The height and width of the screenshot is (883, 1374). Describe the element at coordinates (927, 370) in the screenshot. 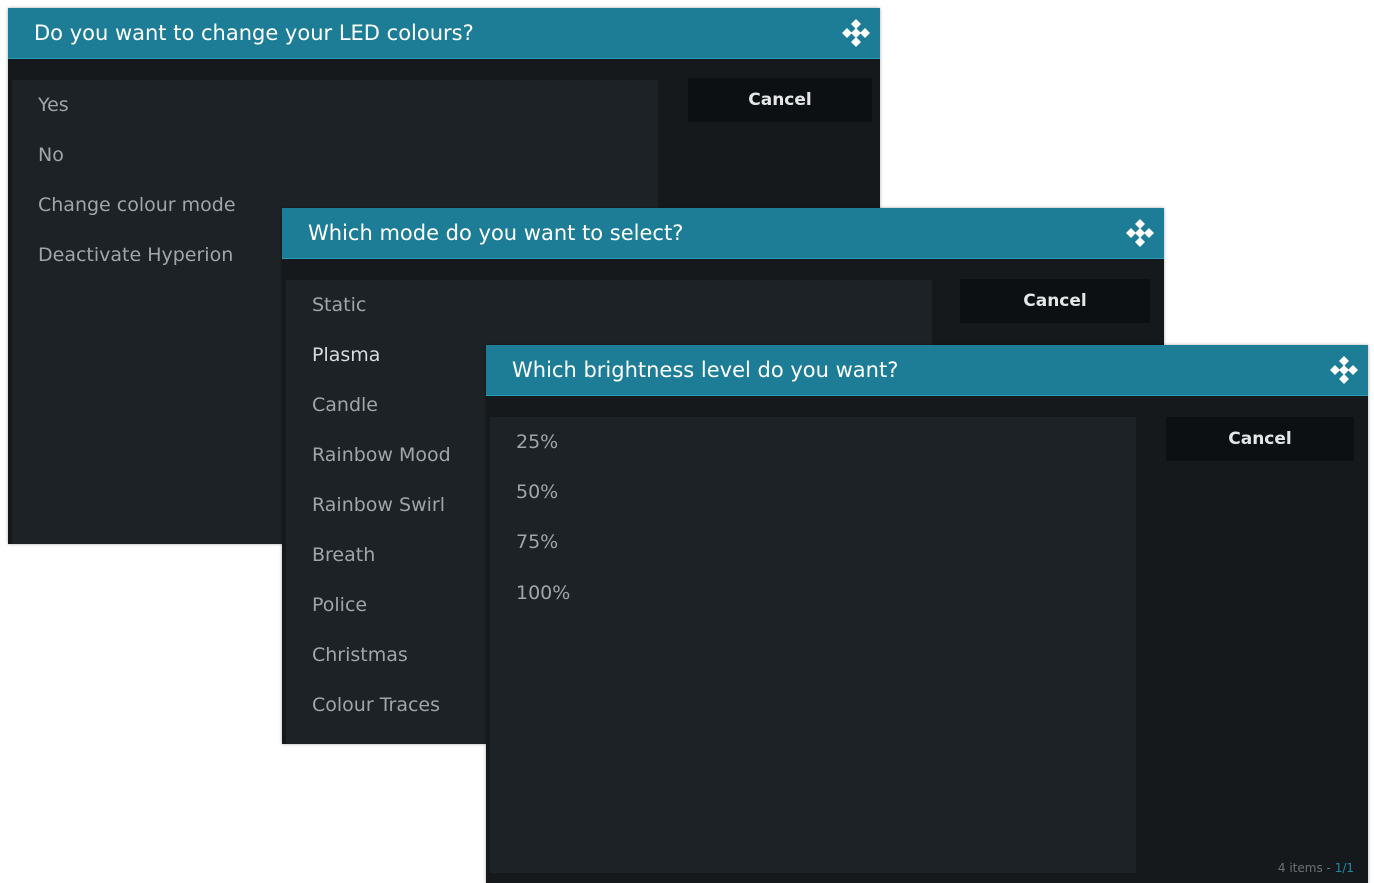

I see `dialog-titlebar: Which brightness level do you want?` at that location.